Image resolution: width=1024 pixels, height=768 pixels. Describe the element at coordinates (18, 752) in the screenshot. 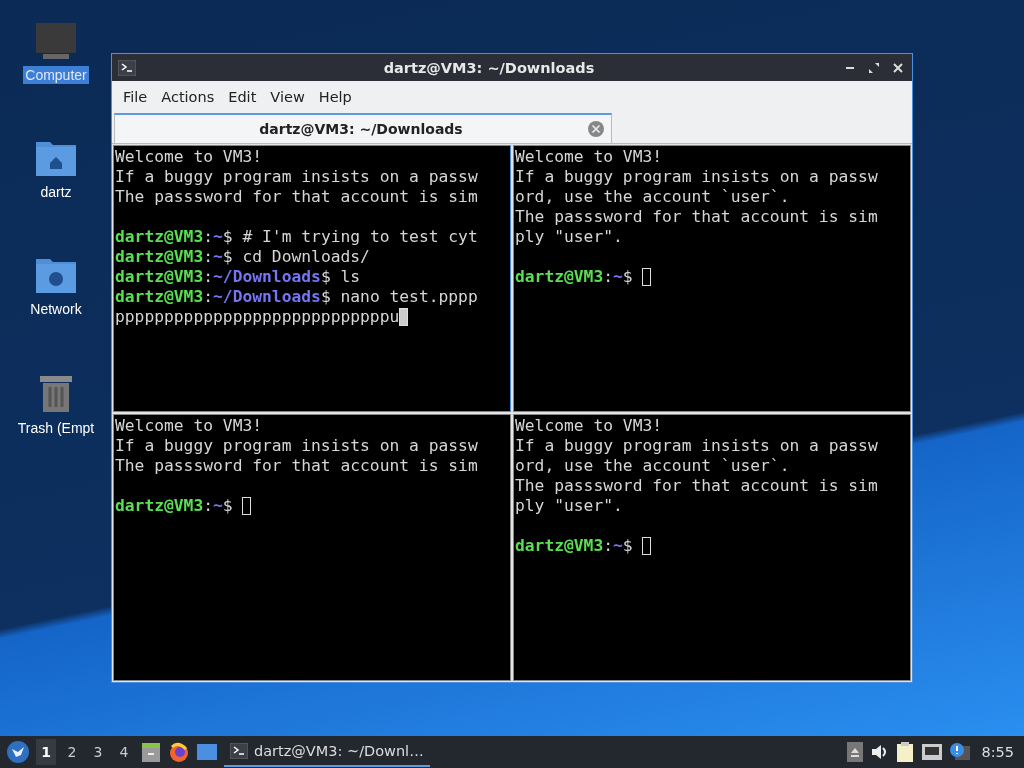

I see `start-menu-icon` at that location.